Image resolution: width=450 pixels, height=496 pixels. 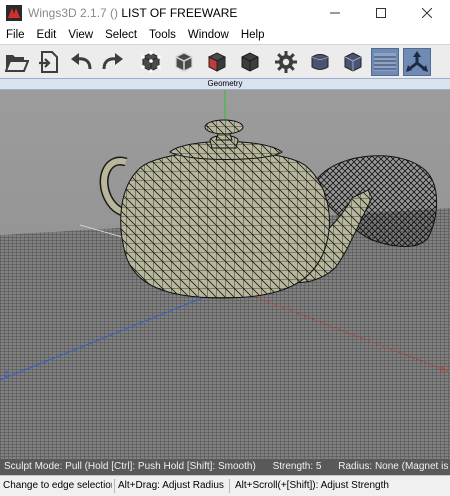 I want to click on axes-toggle-icon, so click(x=417, y=61).